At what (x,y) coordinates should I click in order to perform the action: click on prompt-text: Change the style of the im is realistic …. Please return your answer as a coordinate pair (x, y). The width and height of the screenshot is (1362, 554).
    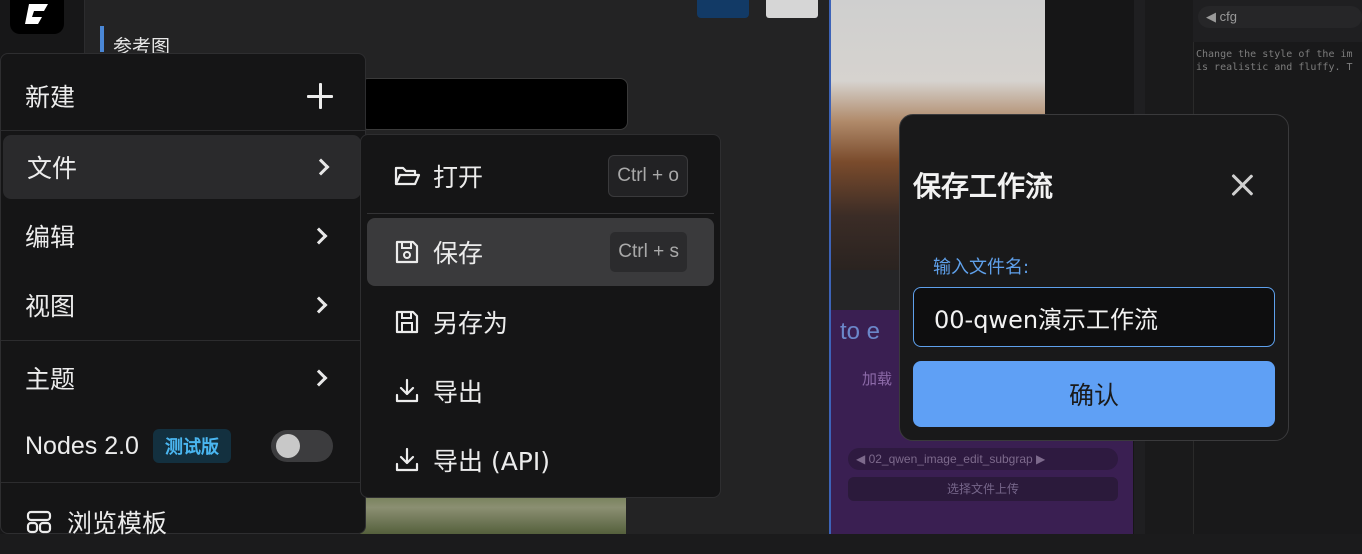
    Looking at the image, I should click on (1274, 61).